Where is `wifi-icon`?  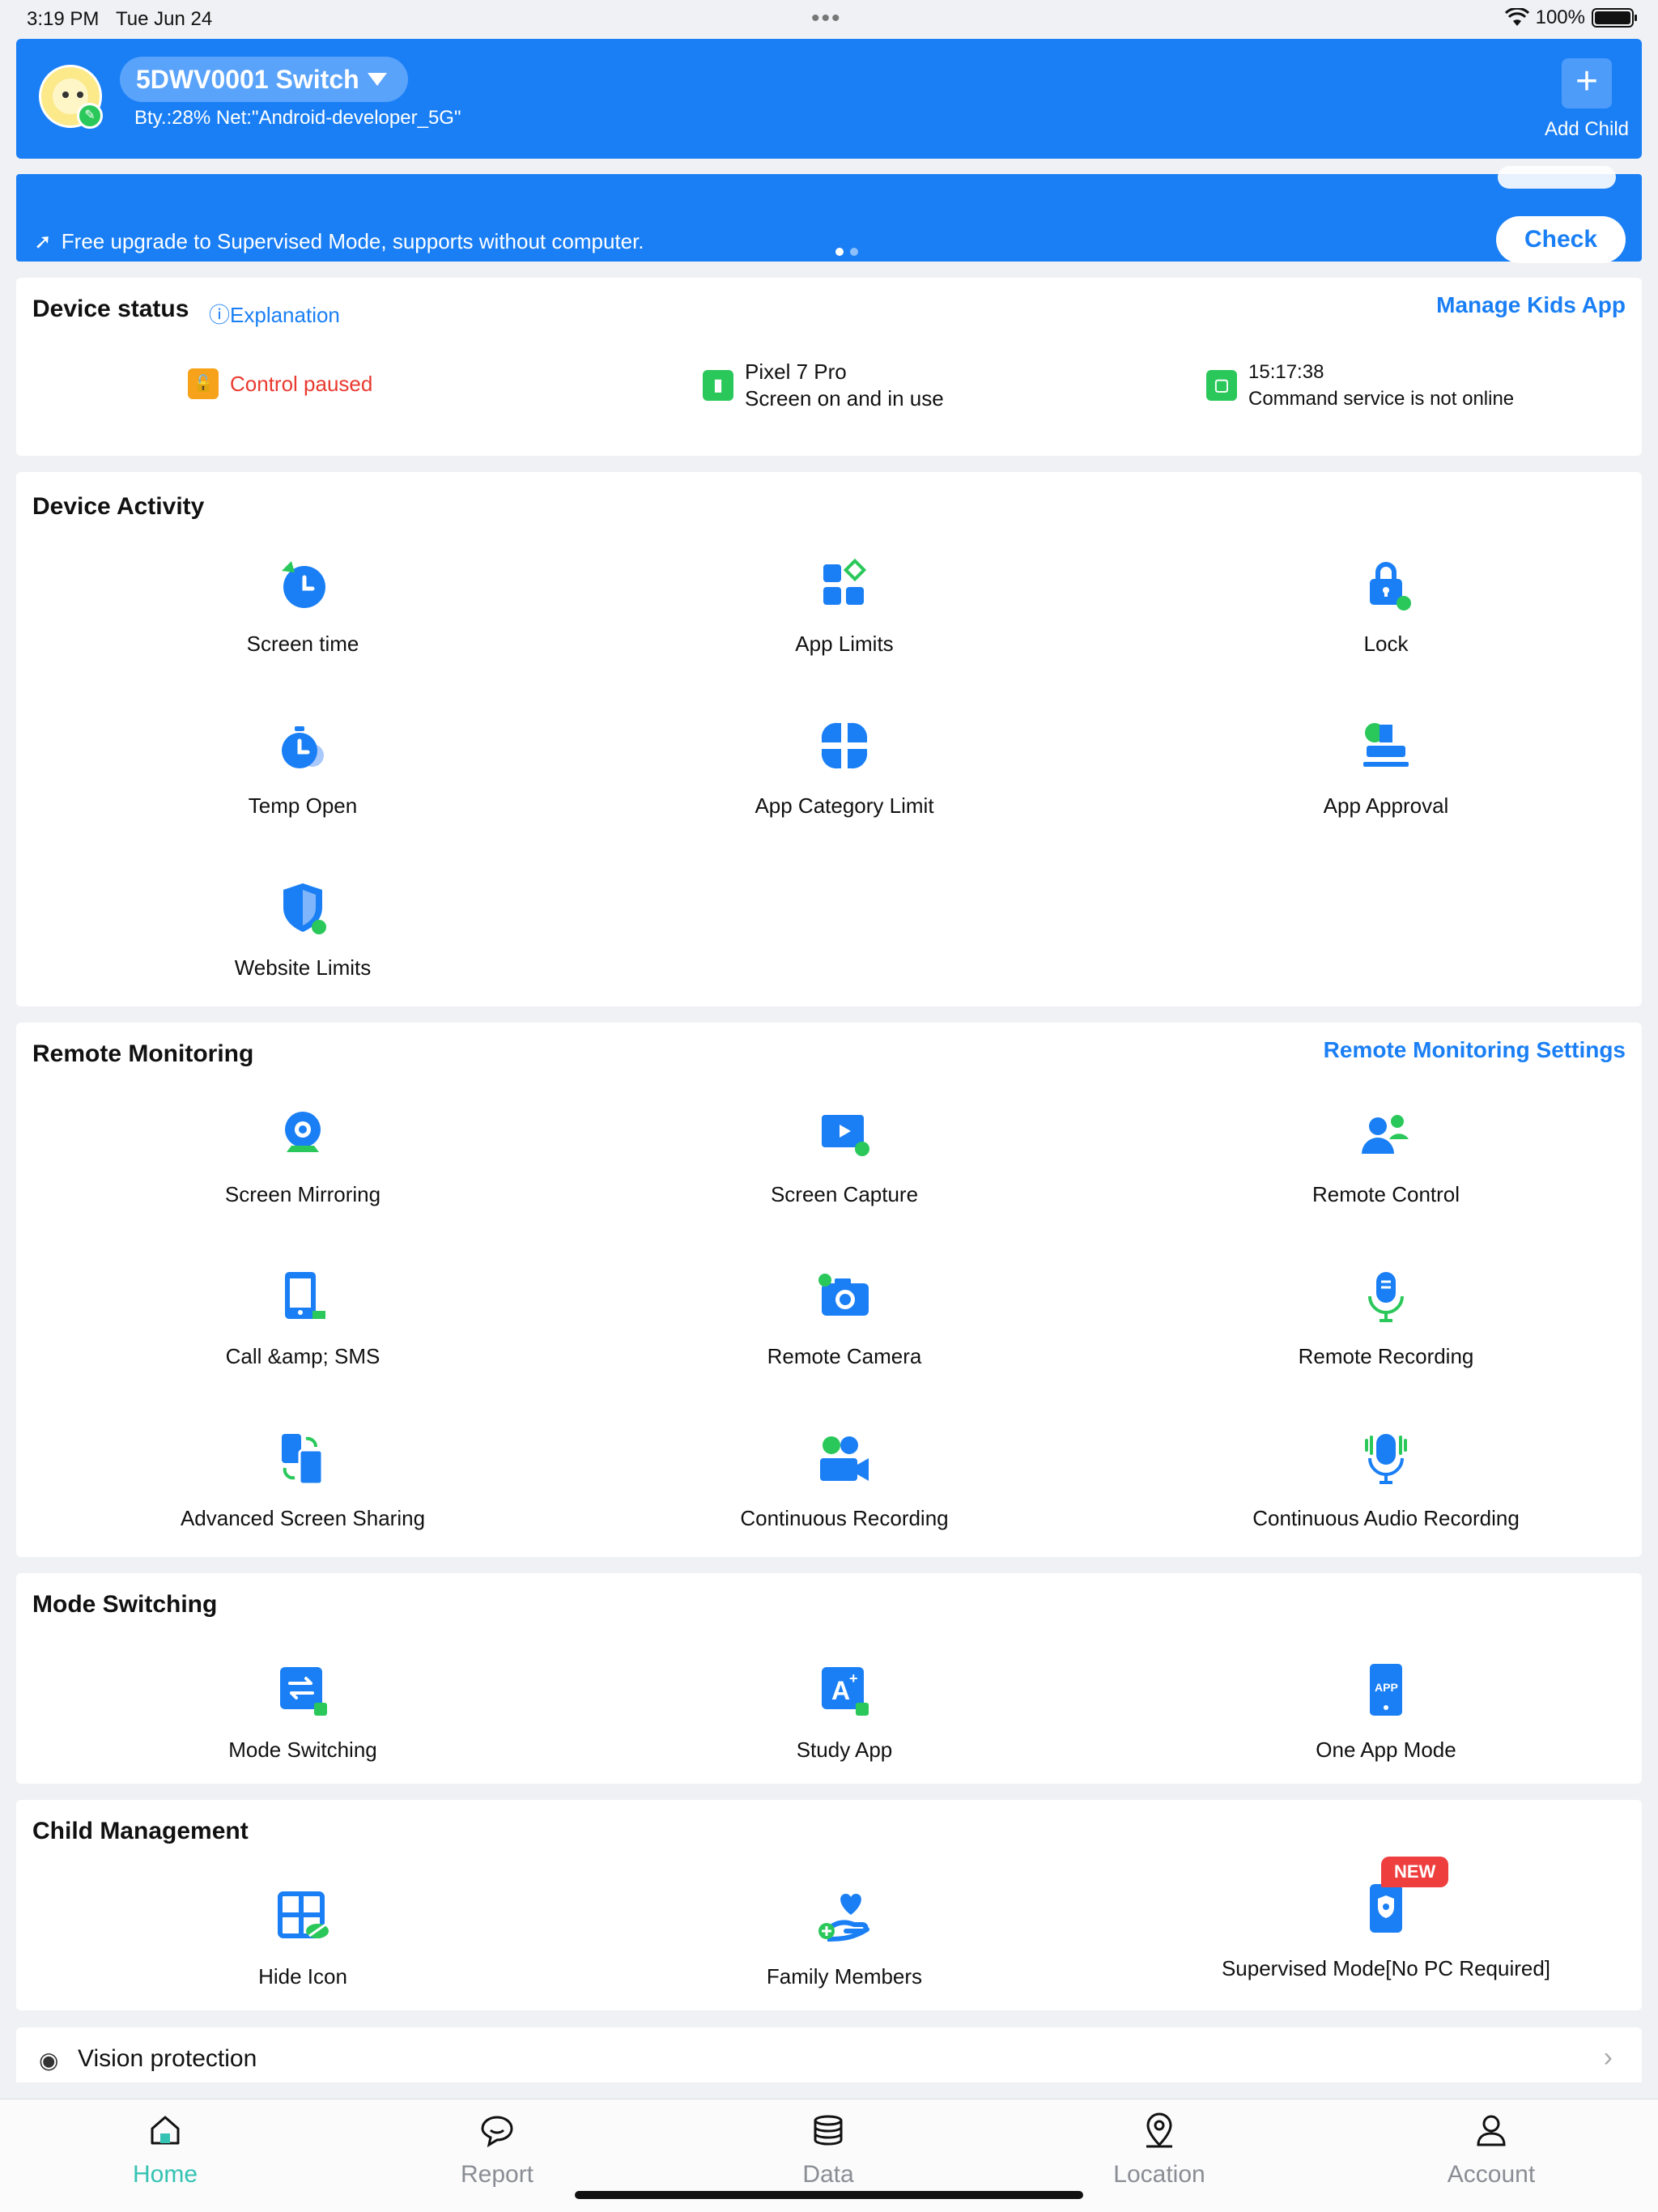 wifi-icon is located at coordinates (1516, 17).